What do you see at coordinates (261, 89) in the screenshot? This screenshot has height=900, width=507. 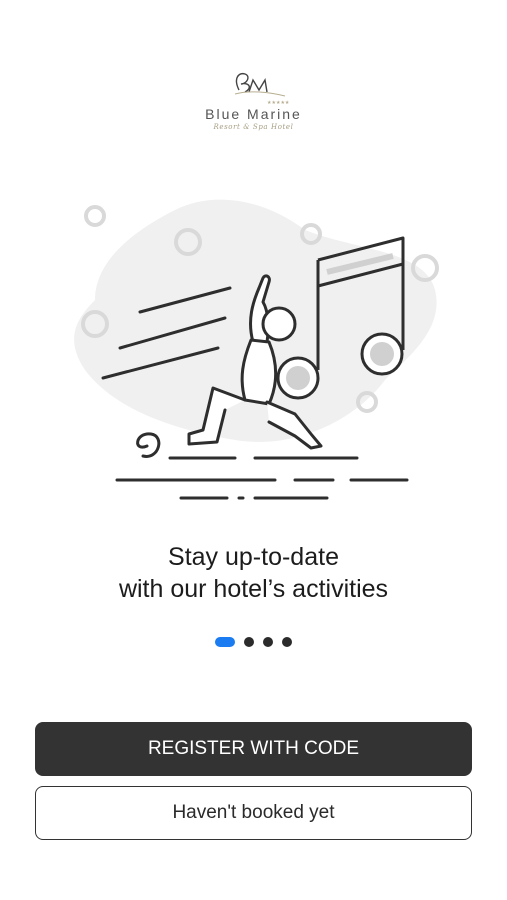 I see `monogram-icon: ★★★★★` at bounding box center [261, 89].